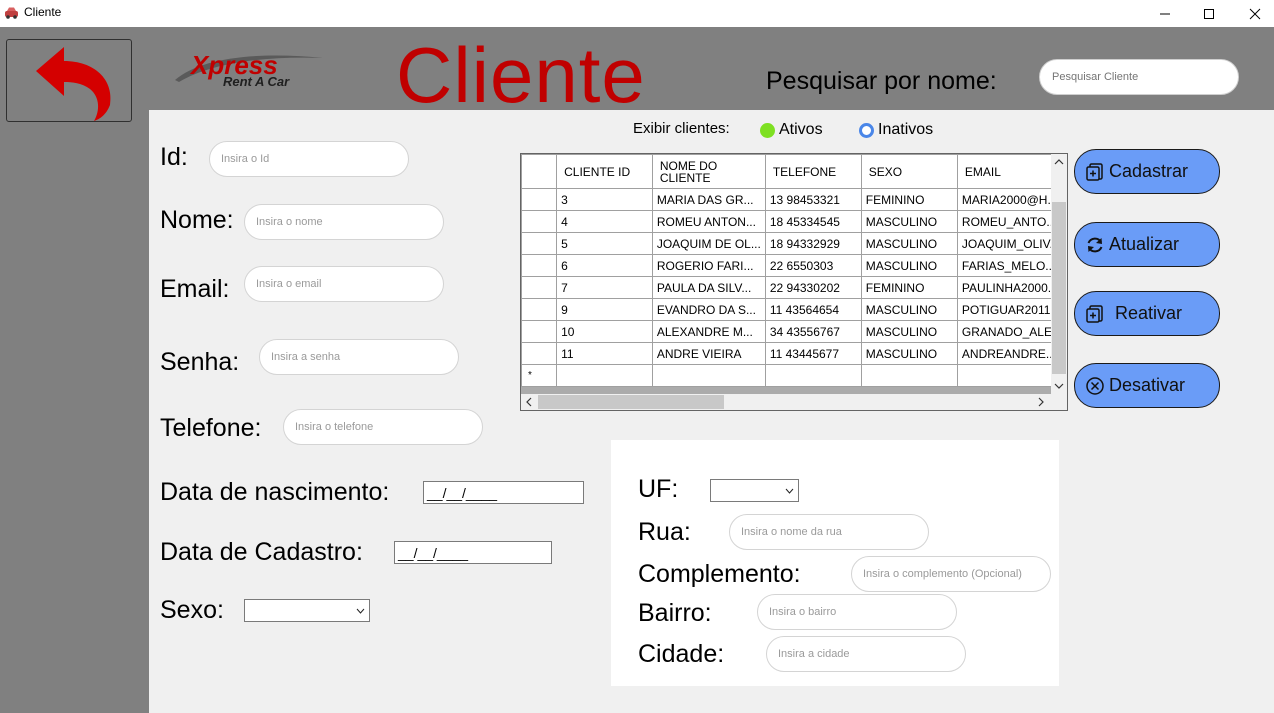 Image resolution: width=1274 pixels, height=713 pixels. I want to click on search-input, so click(1139, 77).